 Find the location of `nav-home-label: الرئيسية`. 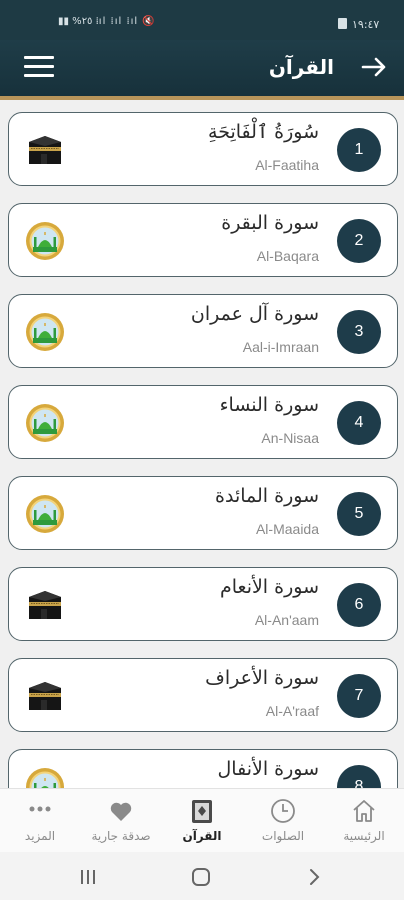

nav-home-label: الرئيسية is located at coordinates (364, 836).